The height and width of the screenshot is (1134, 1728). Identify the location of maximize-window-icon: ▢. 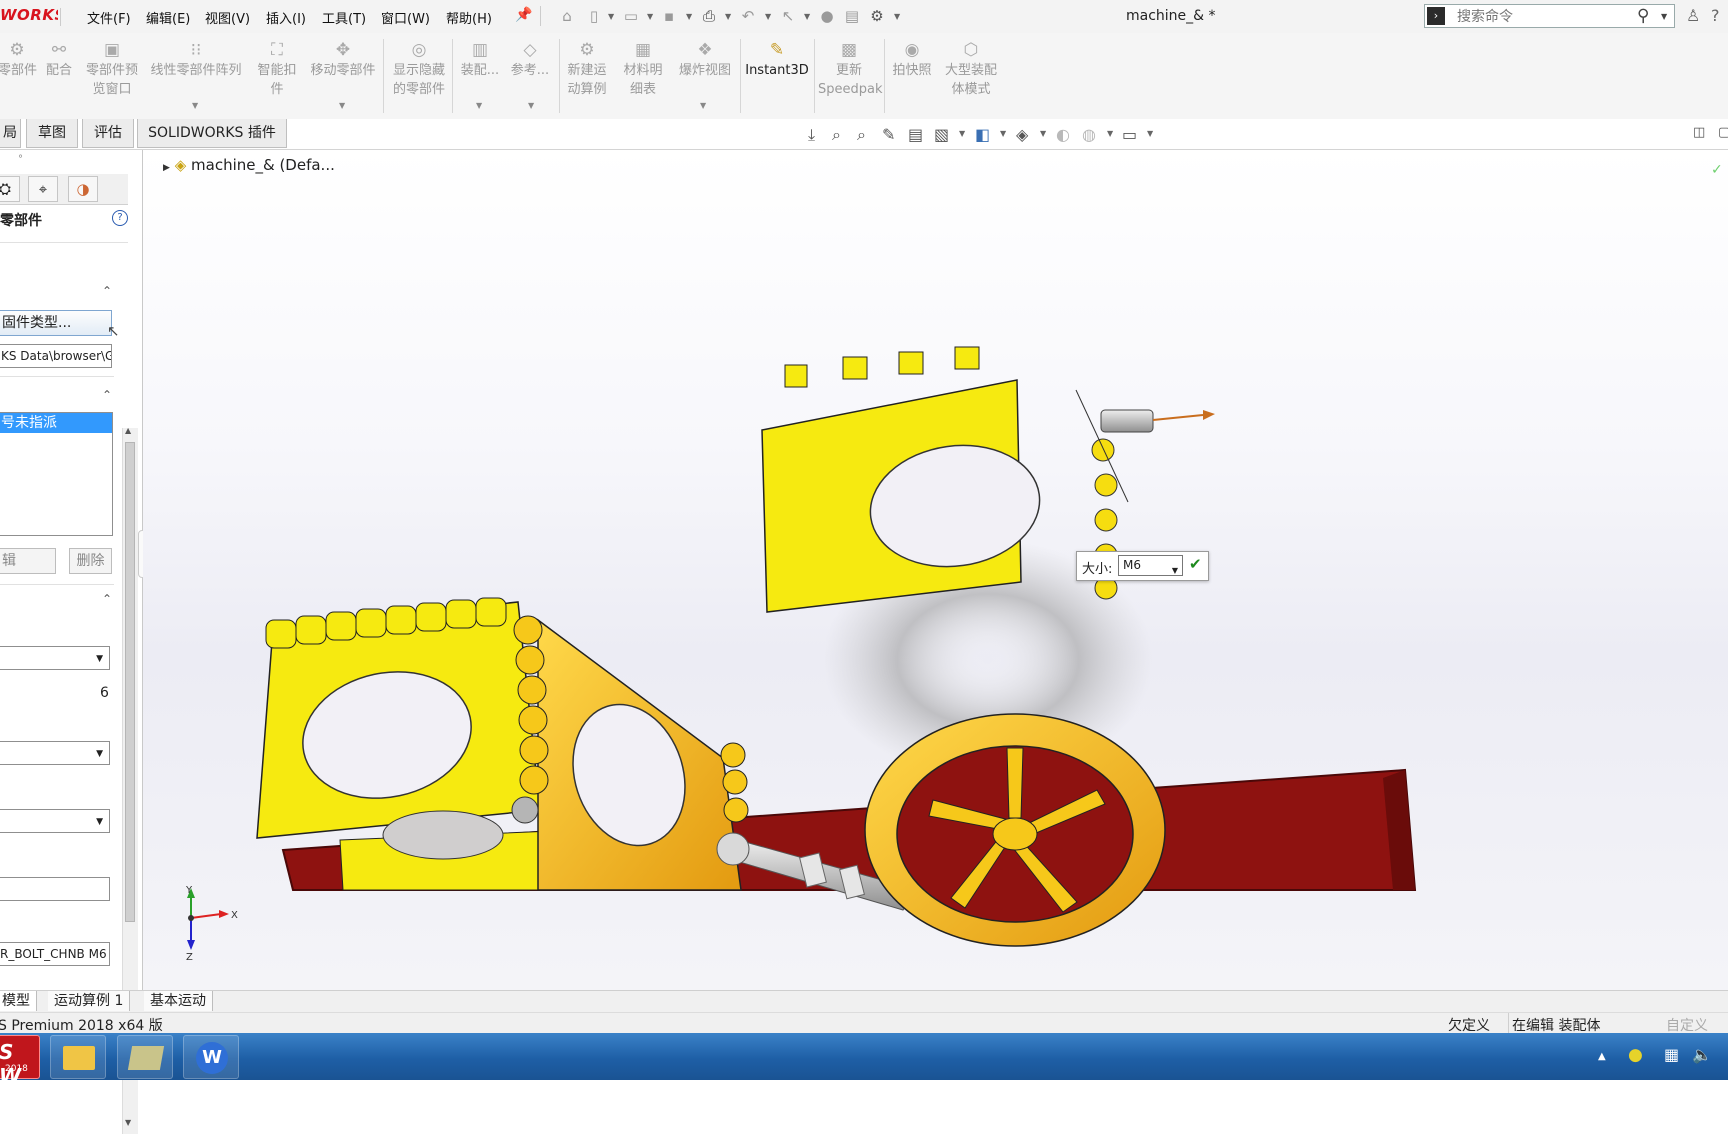
(1723, 132).